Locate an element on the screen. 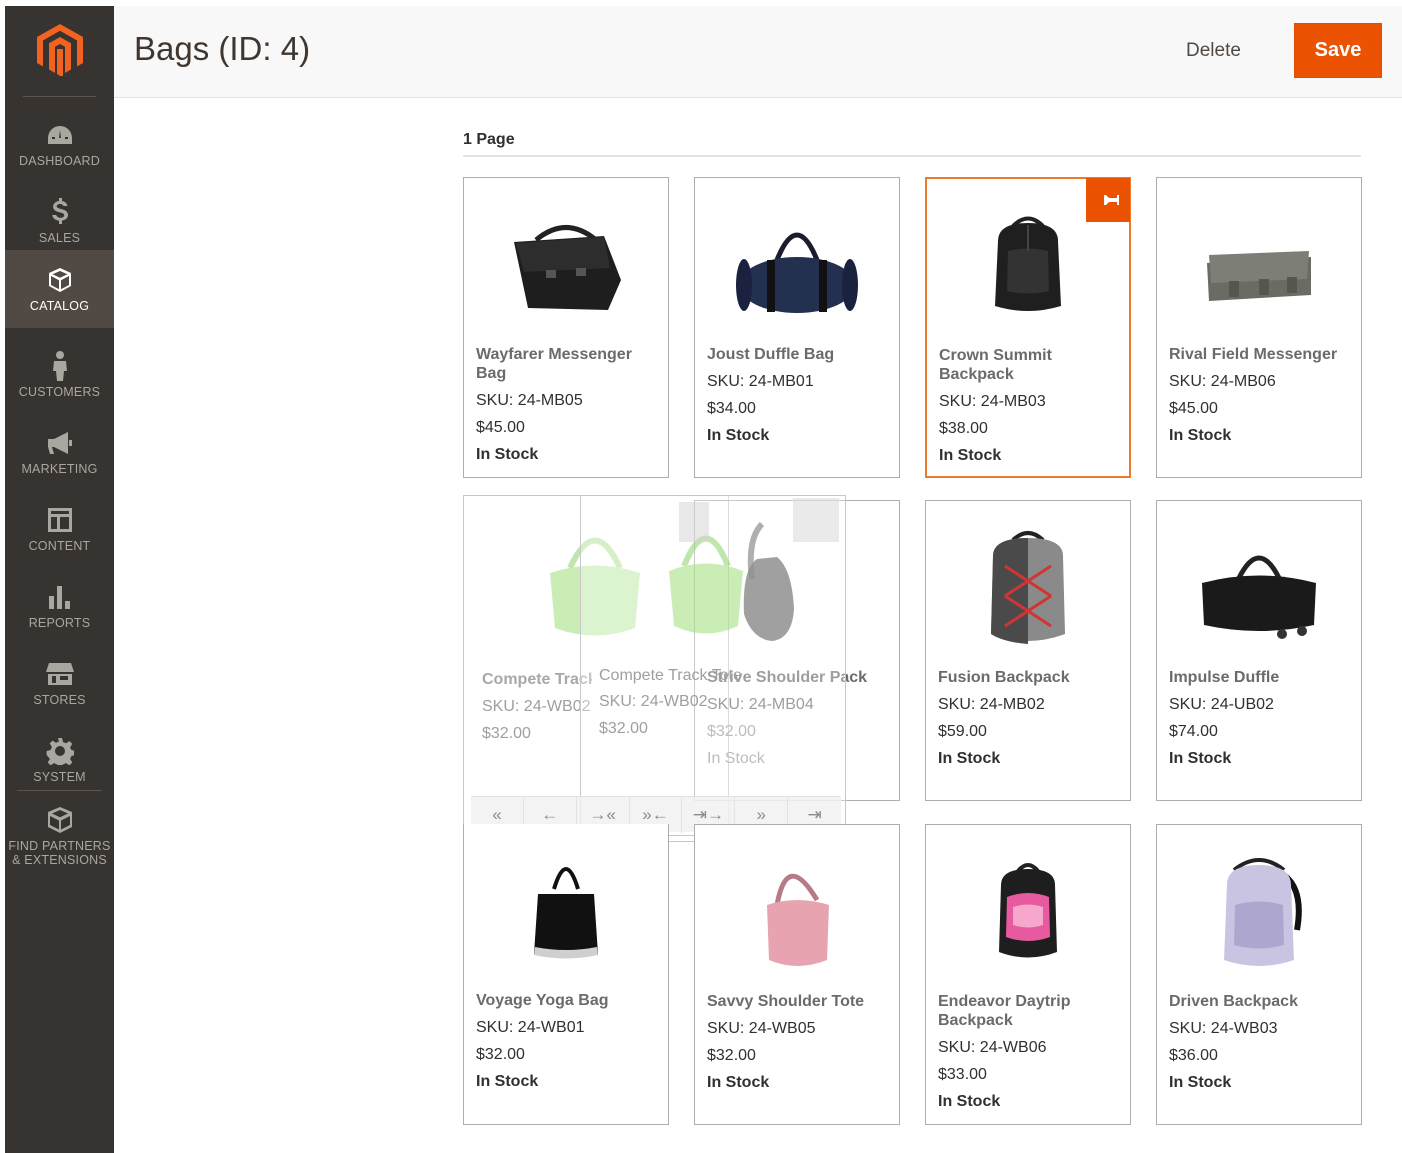 The height and width of the screenshot is (1153, 1402). nav-stores-label: STORES is located at coordinates (59, 700).